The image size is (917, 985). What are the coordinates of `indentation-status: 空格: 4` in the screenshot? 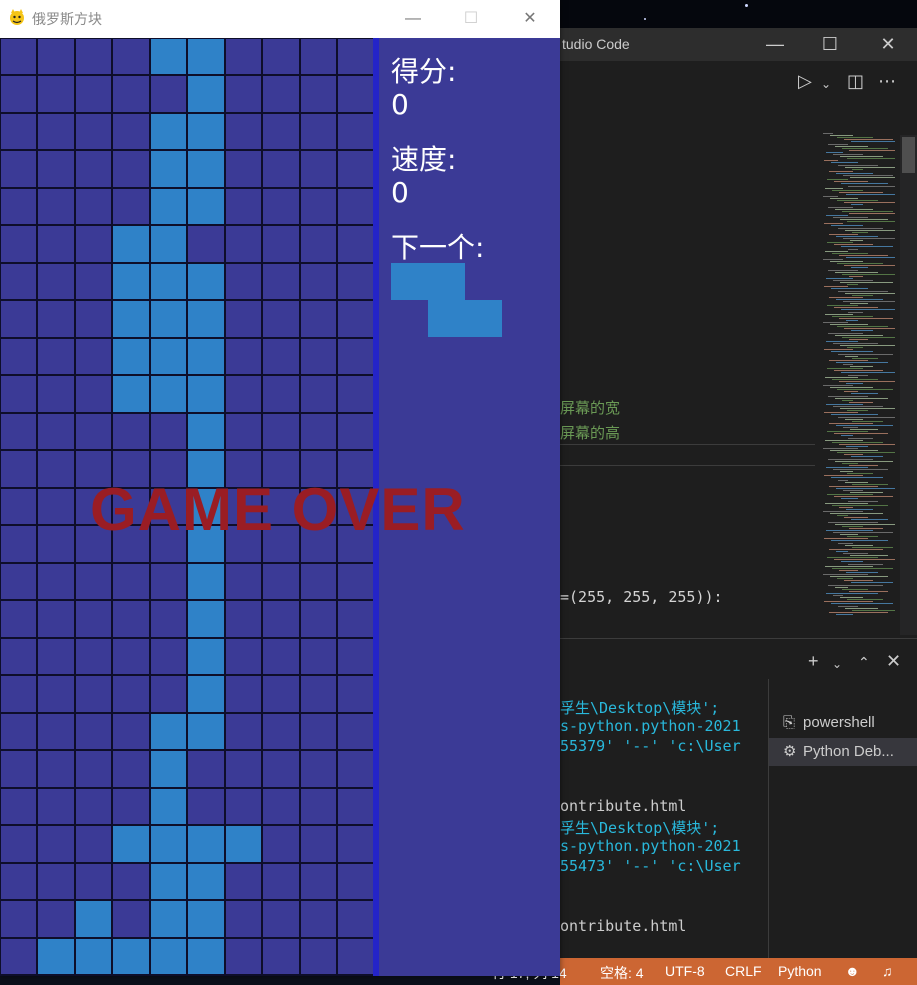 It's located at (622, 973).